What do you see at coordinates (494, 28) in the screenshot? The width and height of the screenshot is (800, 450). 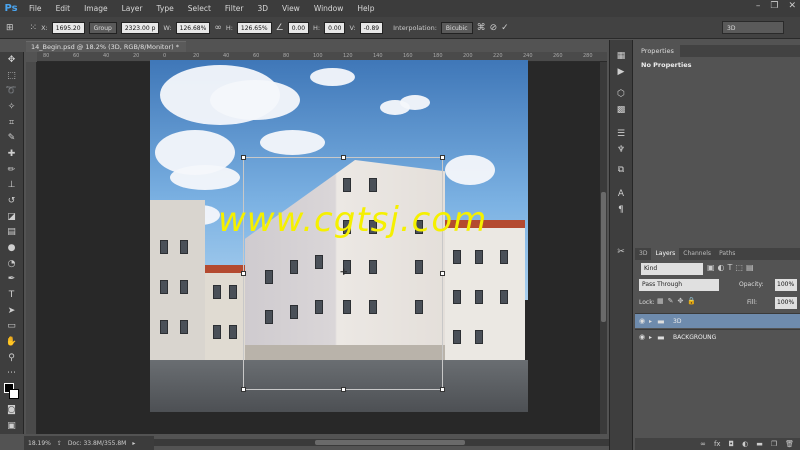 I see `cancel-icon: ⊘` at bounding box center [494, 28].